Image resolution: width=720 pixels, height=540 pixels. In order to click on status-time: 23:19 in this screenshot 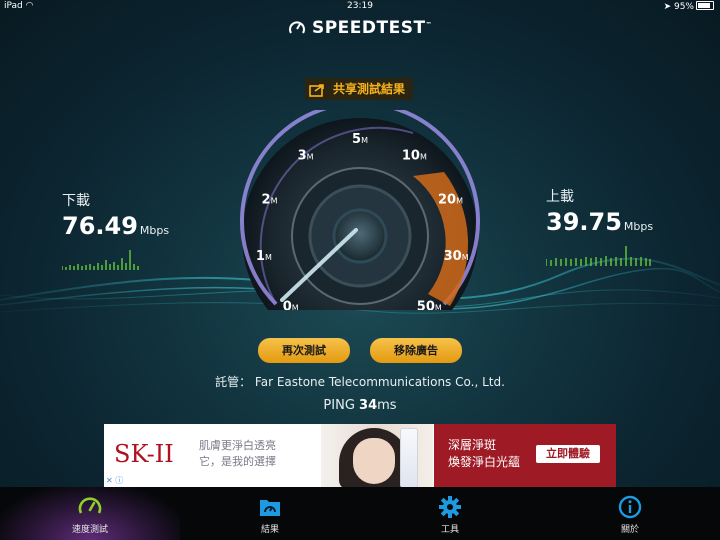, I will do `click(360, 6)`.